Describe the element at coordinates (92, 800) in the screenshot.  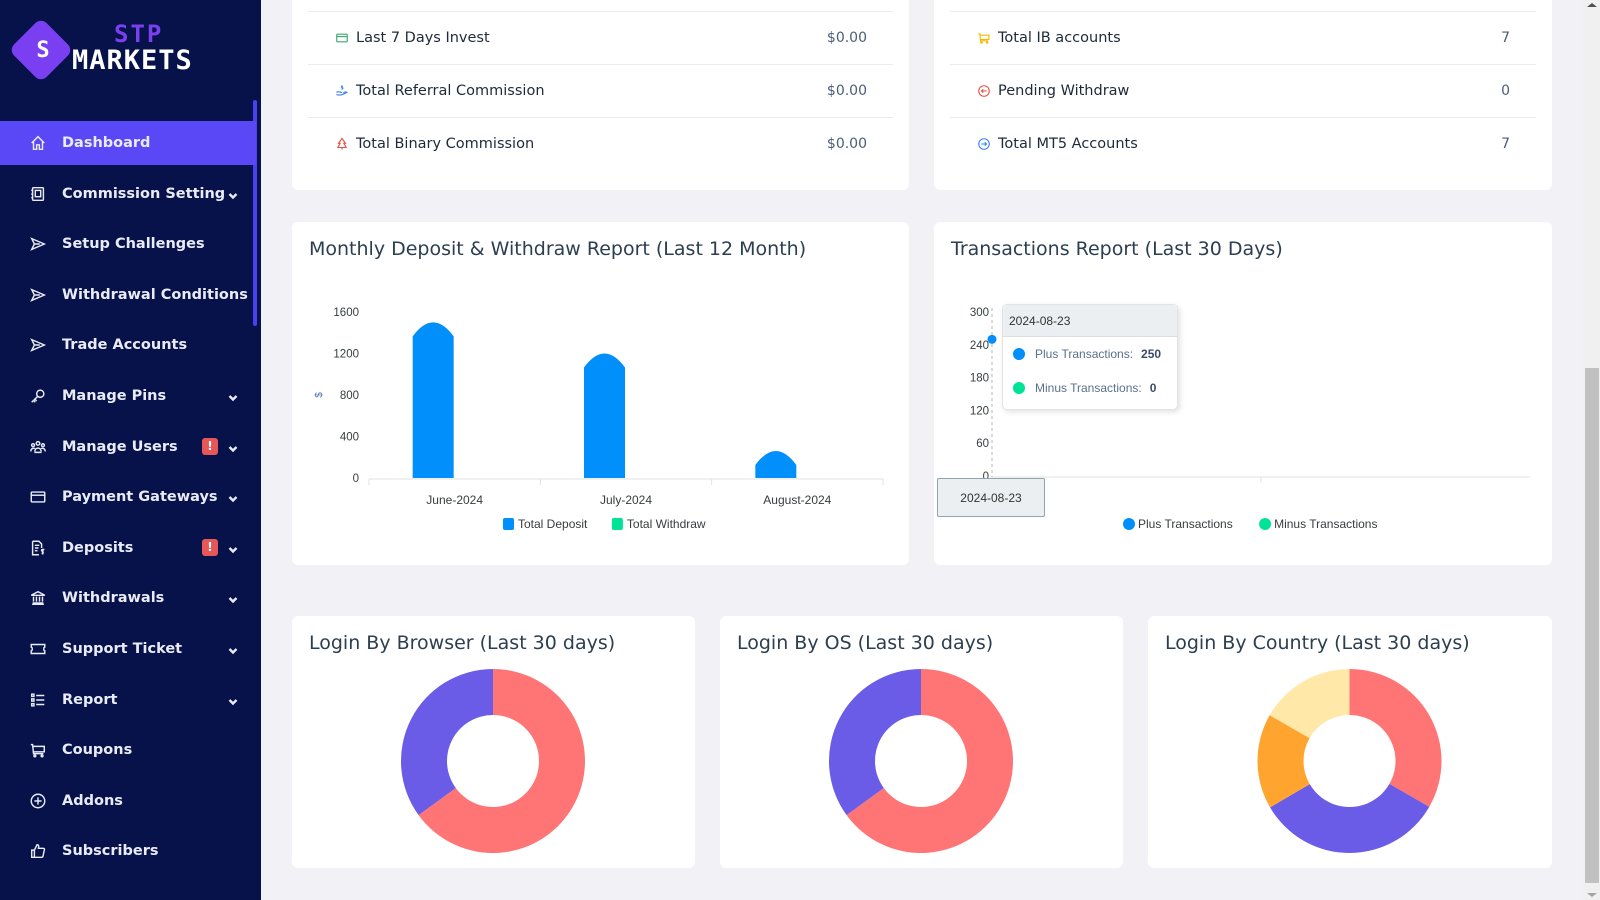
I see `sidebar-item-label: Addons` at that location.